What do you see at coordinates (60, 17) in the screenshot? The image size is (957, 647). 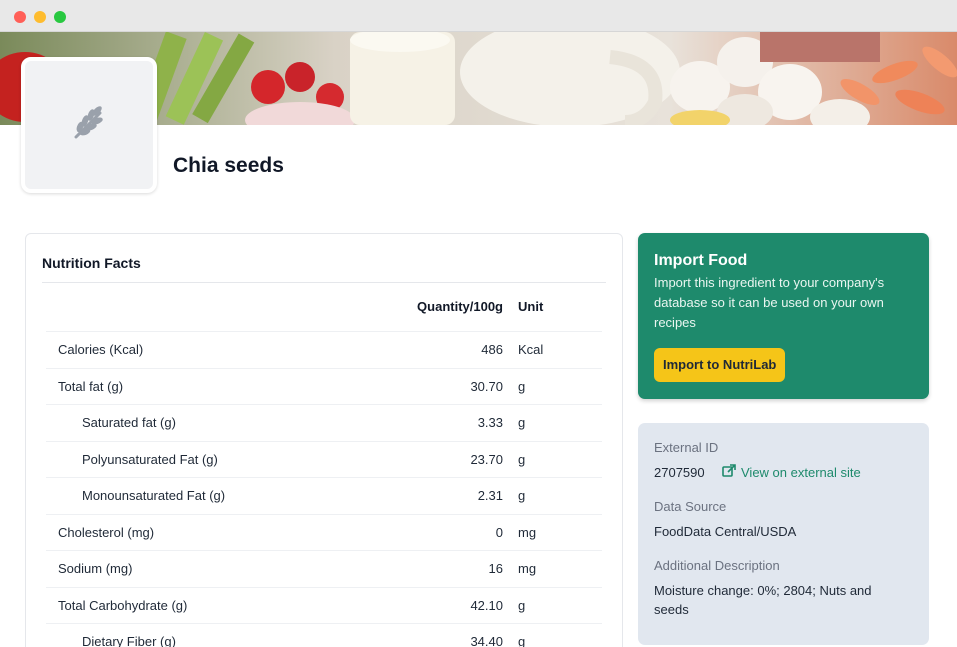 I see `maximize-window-button` at bounding box center [60, 17].